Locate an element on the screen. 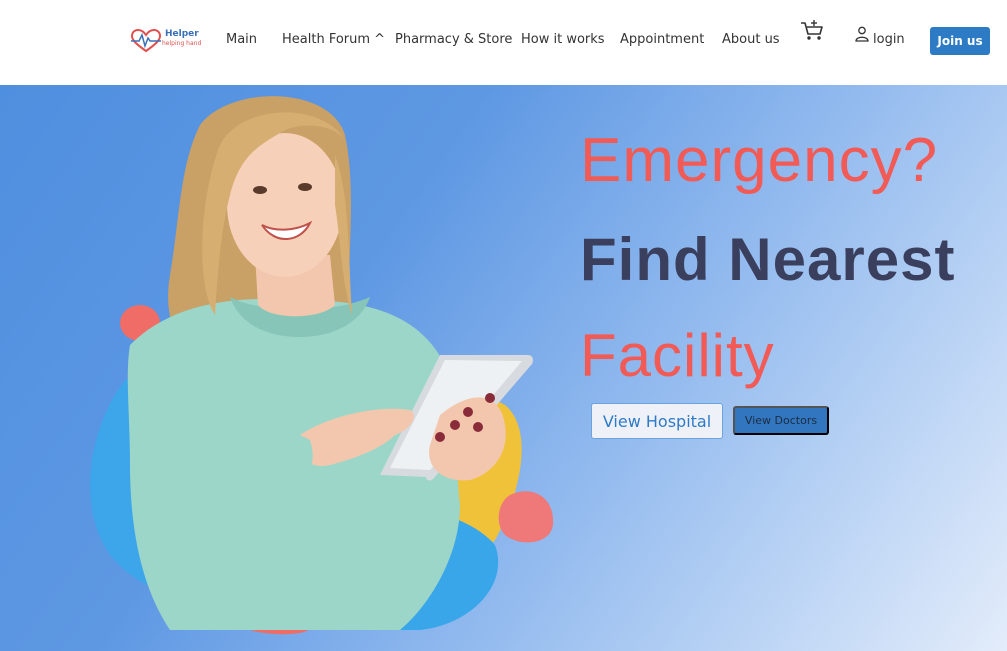 Image resolution: width=1007 pixels, height=651 pixels. nav-health-forum: Health Forum ^ is located at coordinates (333, 39).